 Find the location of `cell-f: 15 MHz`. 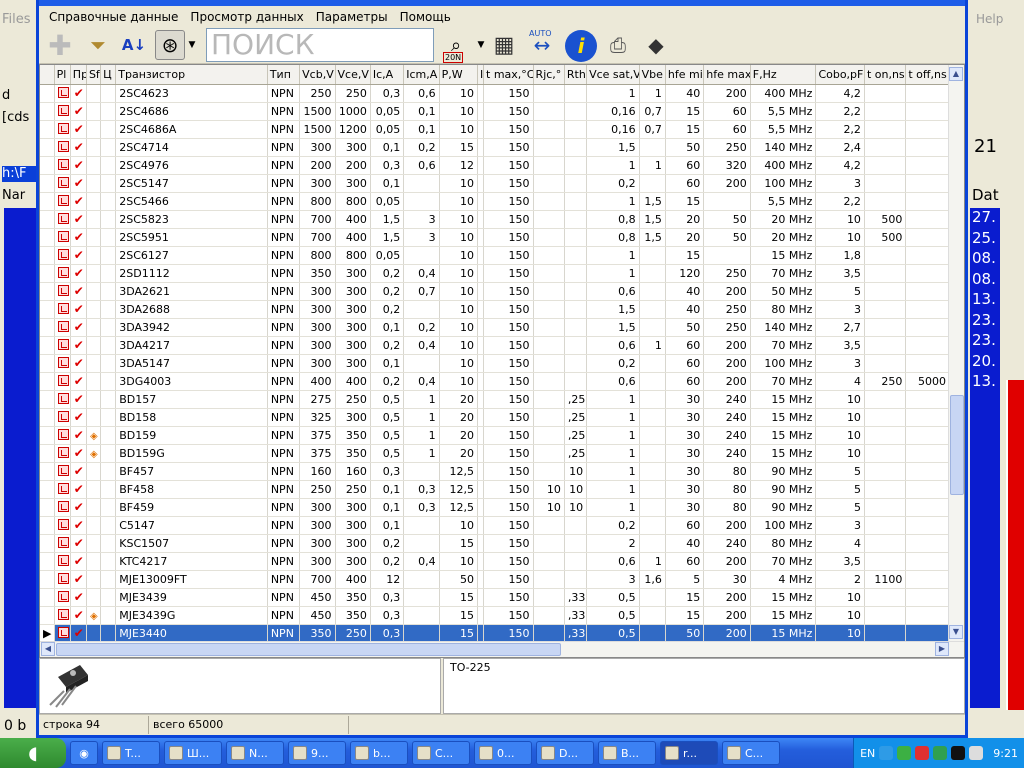

cell-f: 15 MHz is located at coordinates (783, 255).